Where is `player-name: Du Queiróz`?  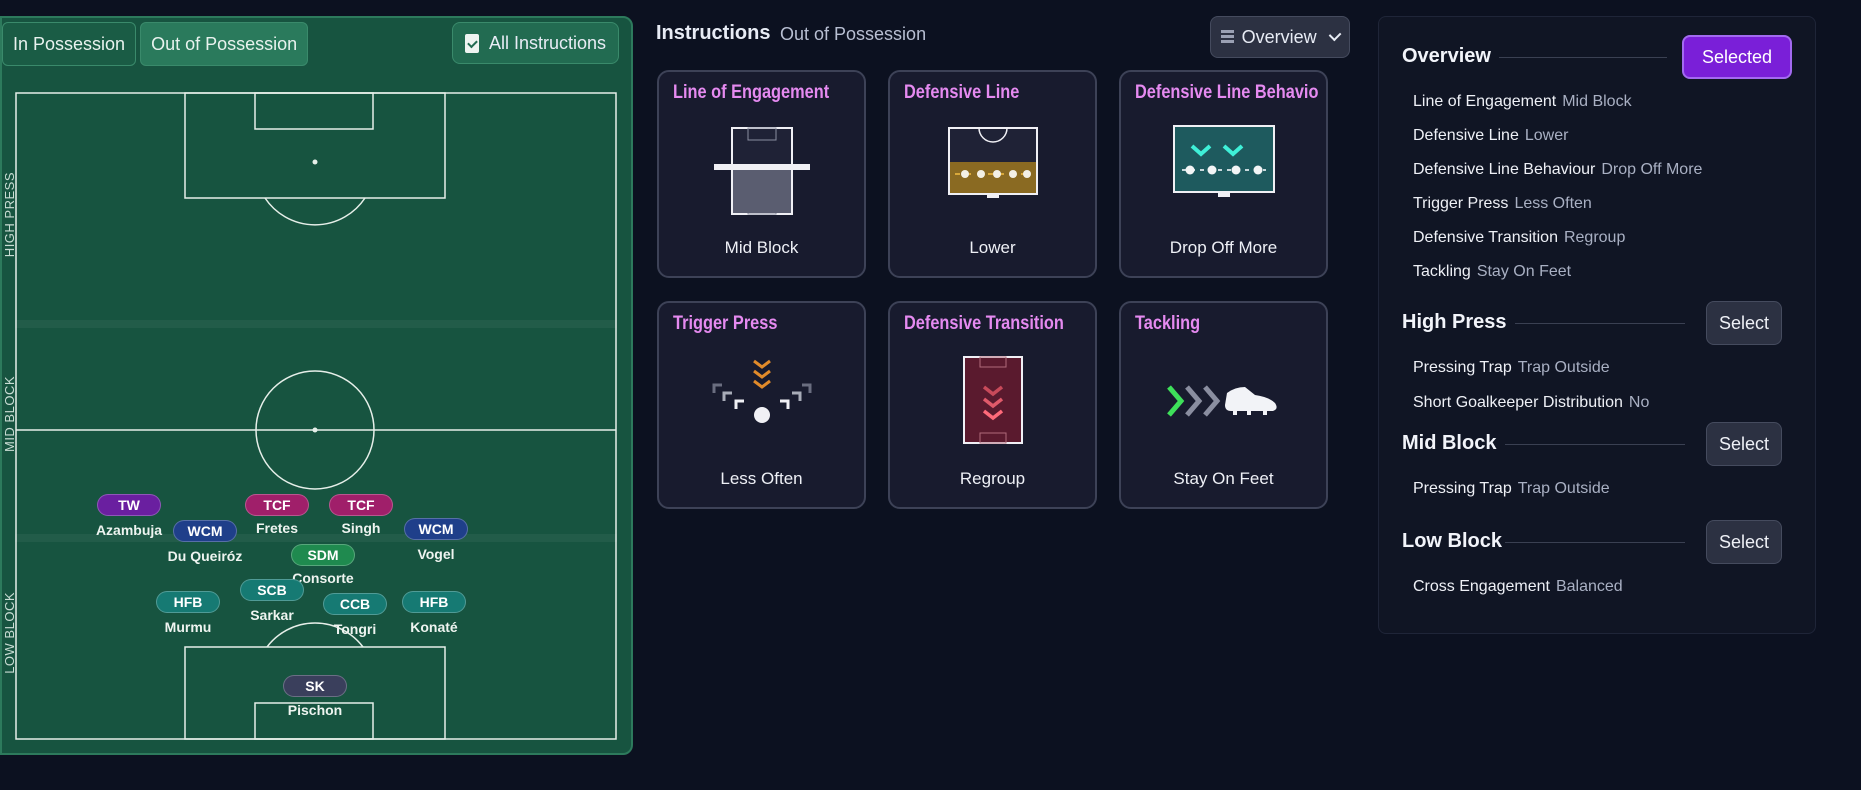 player-name: Du Queiróz is located at coordinates (205, 556).